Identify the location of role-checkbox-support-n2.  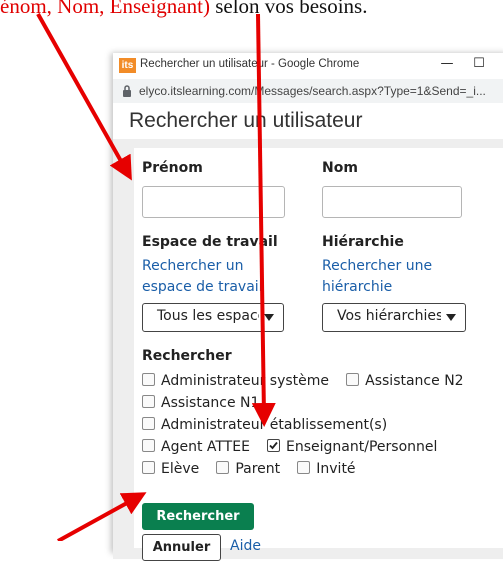
(353, 379).